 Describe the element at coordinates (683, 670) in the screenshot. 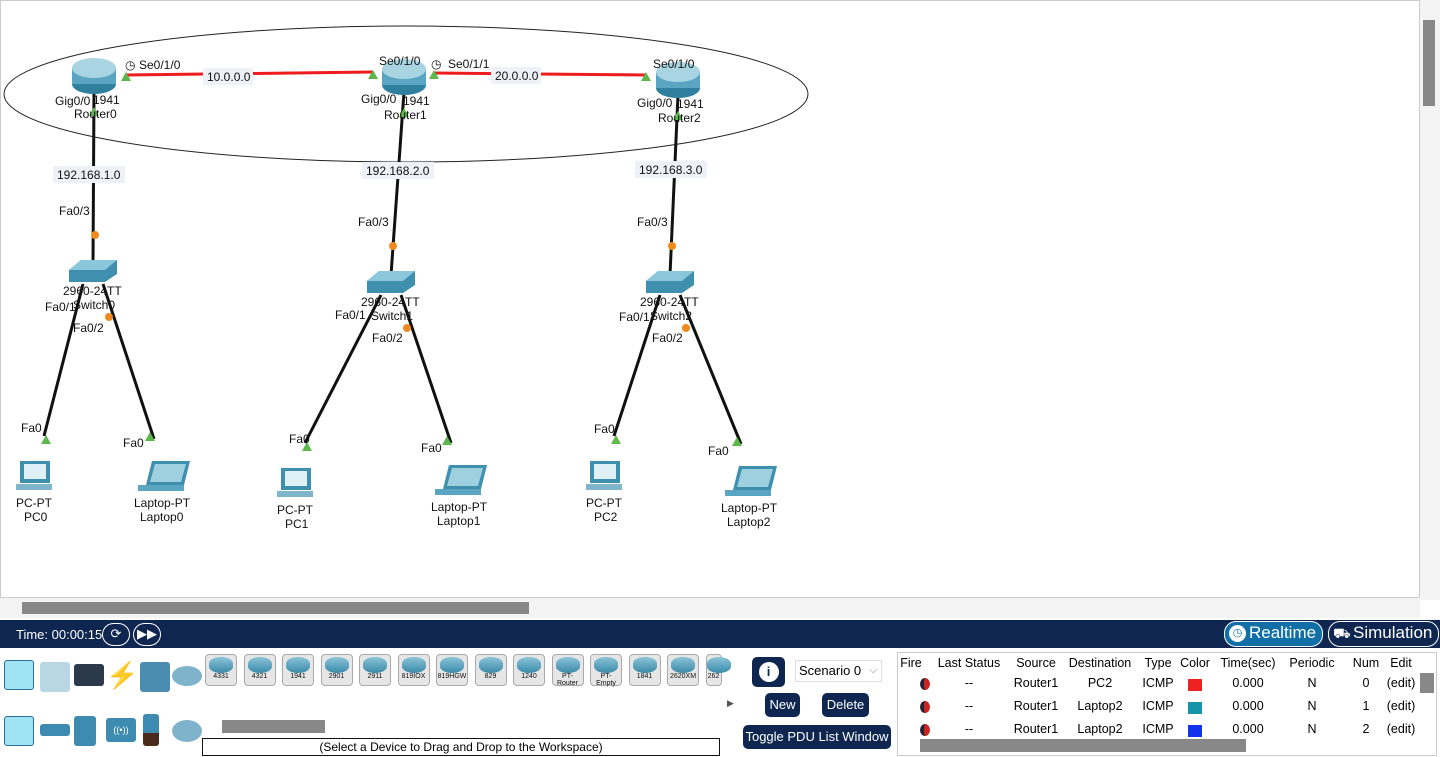

I see `palette-device-2620XM: 2620XM` at that location.